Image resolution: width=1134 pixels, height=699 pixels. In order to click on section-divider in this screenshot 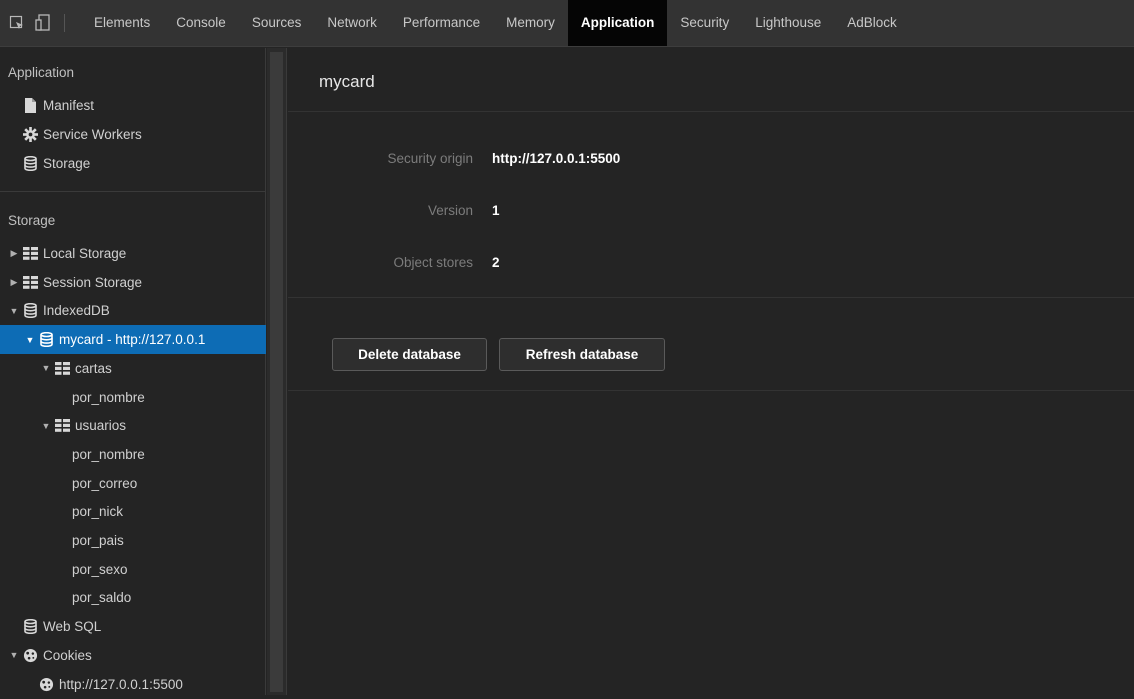, I will do `click(133, 191)`.